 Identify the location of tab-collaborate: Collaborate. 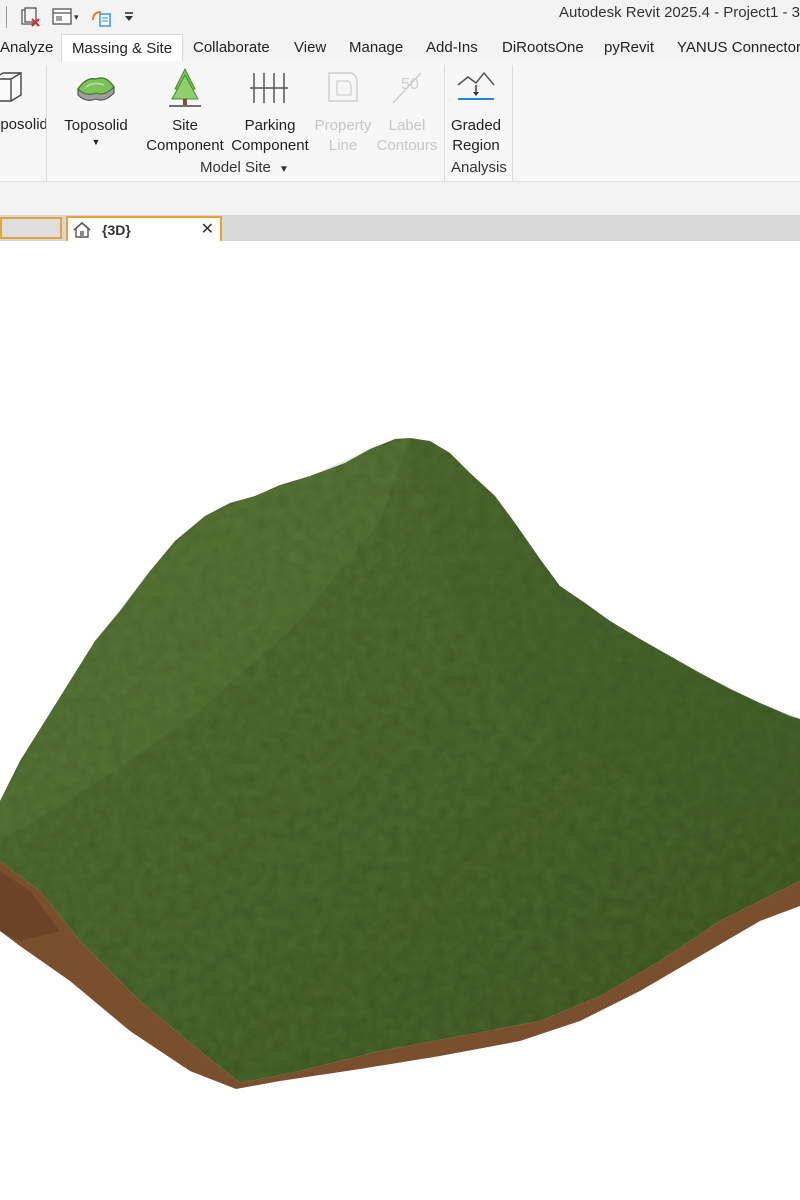
(231, 47).